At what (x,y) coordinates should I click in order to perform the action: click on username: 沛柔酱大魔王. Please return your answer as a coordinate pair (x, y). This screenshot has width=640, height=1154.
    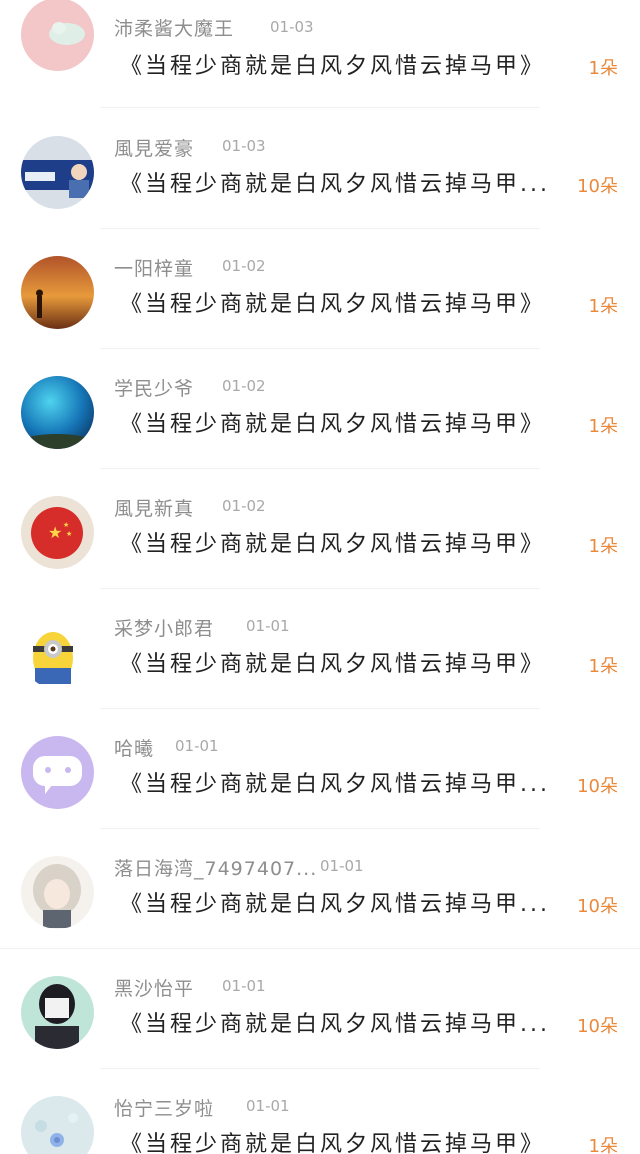
    Looking at the image, I should click on (174, 27).